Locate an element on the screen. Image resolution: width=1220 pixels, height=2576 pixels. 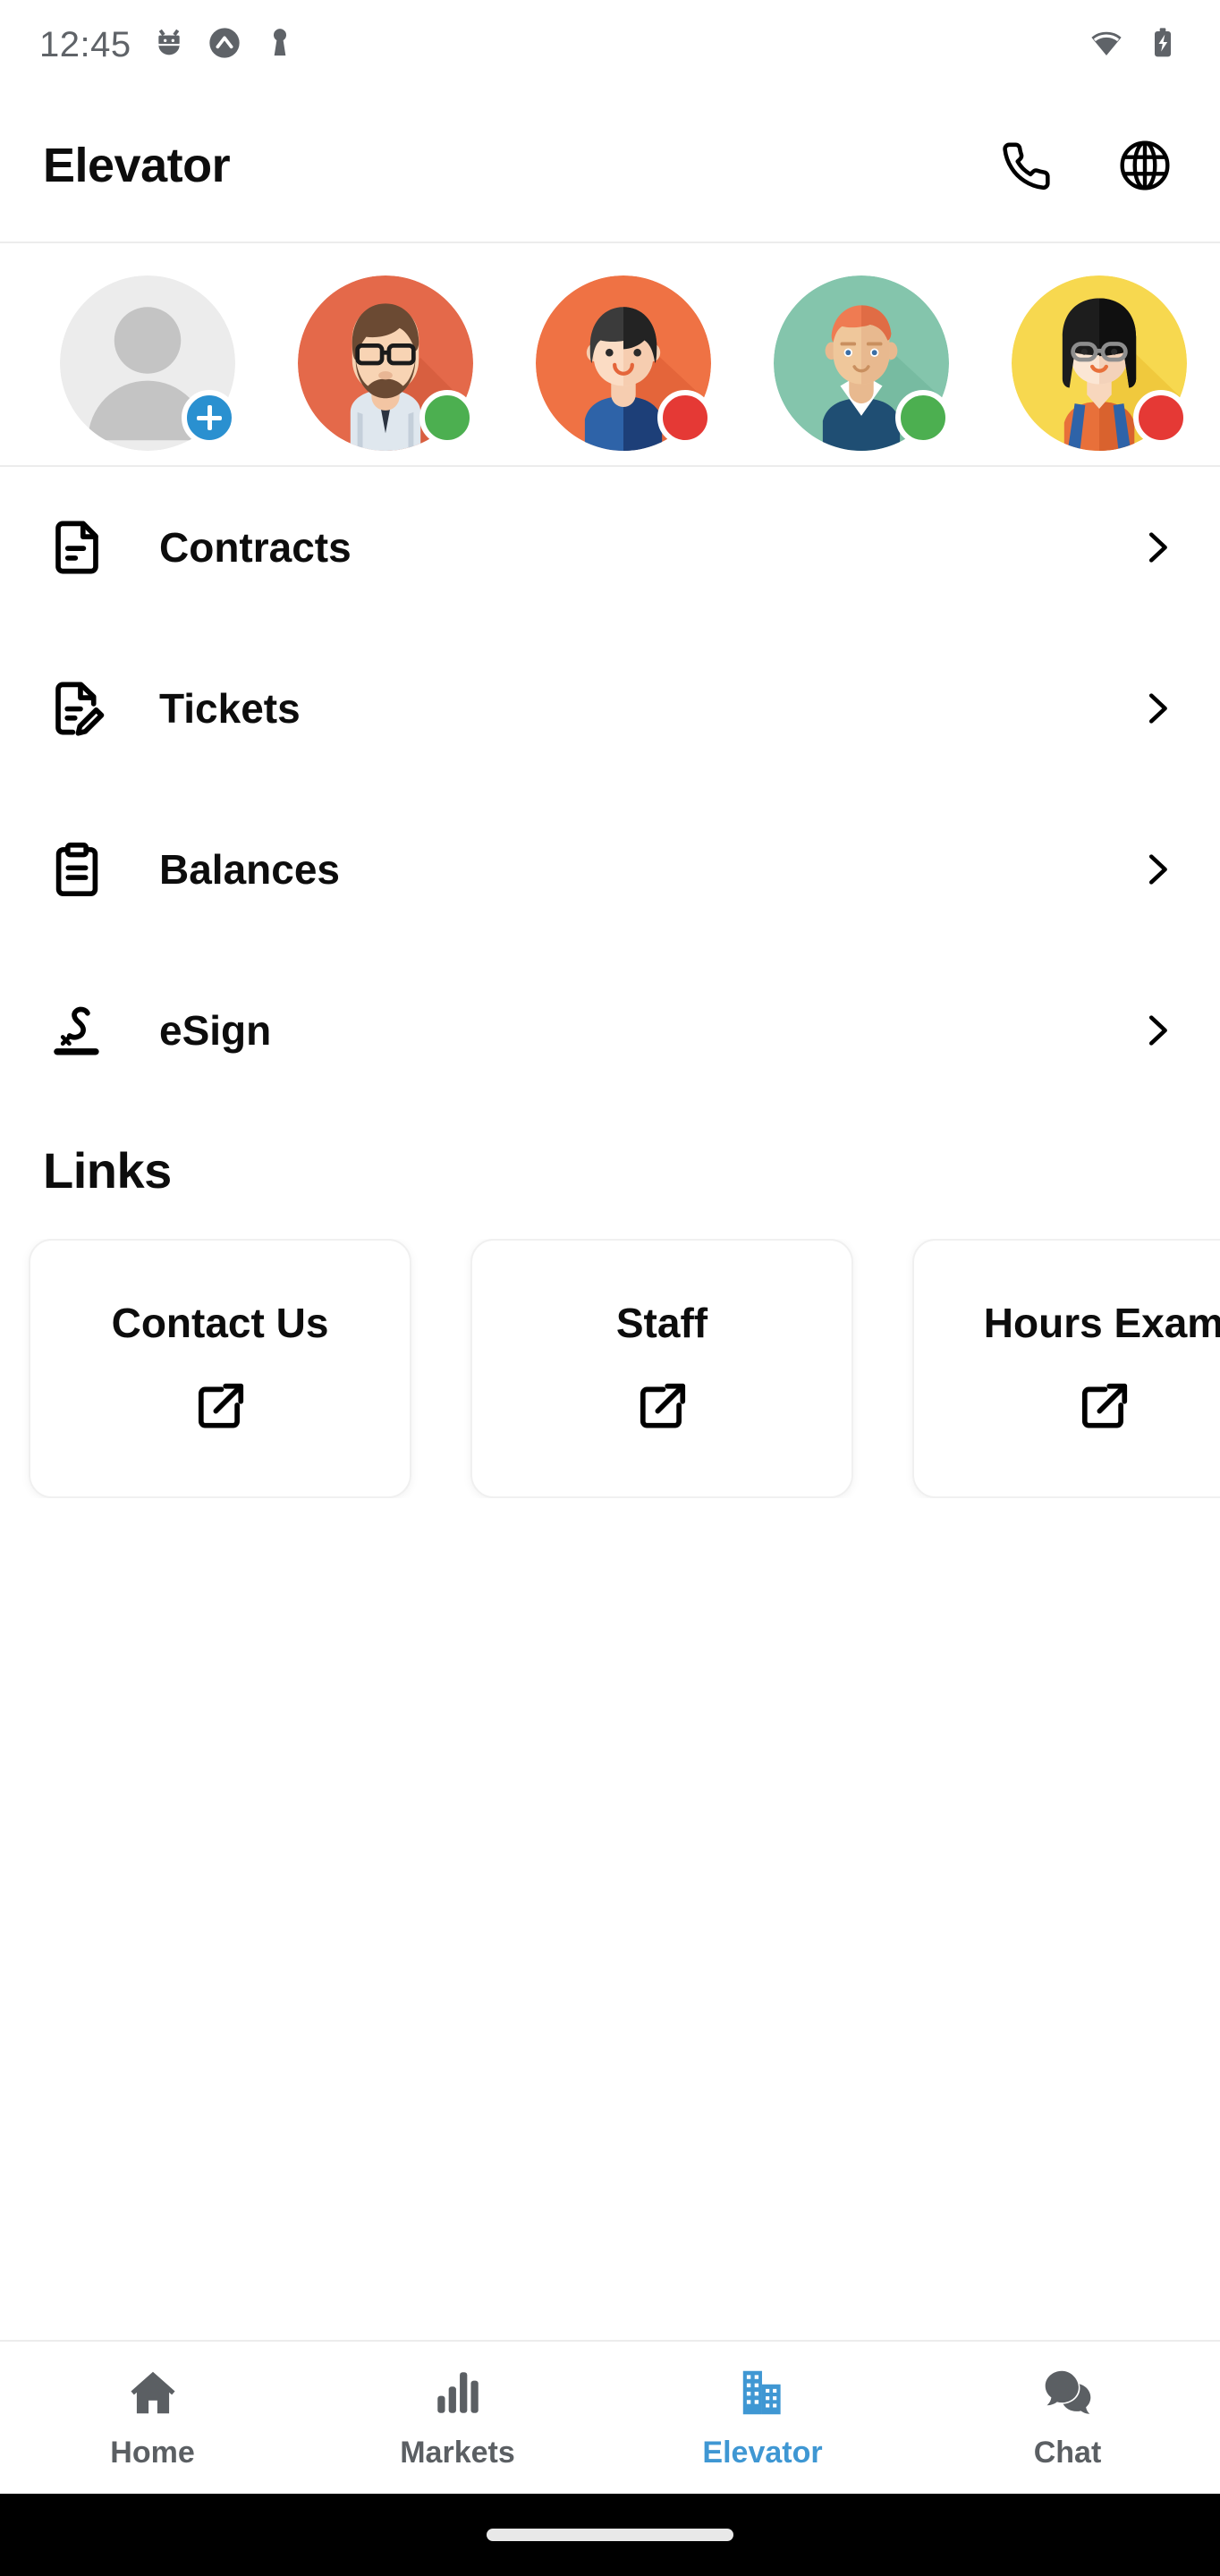
status-bar-left: 12:45 is located at coordinates (168, 45).